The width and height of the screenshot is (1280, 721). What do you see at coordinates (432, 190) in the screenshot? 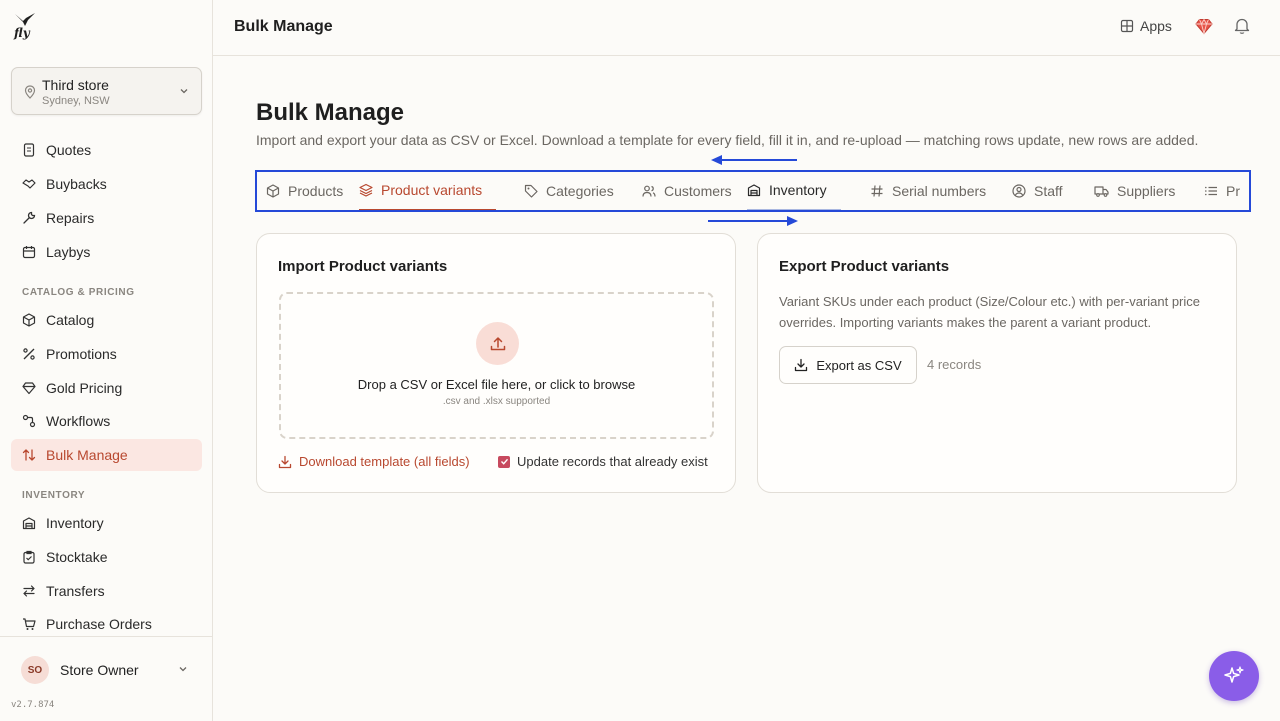
I see `tab-label: Product variants` at bounding box center [432, 190].